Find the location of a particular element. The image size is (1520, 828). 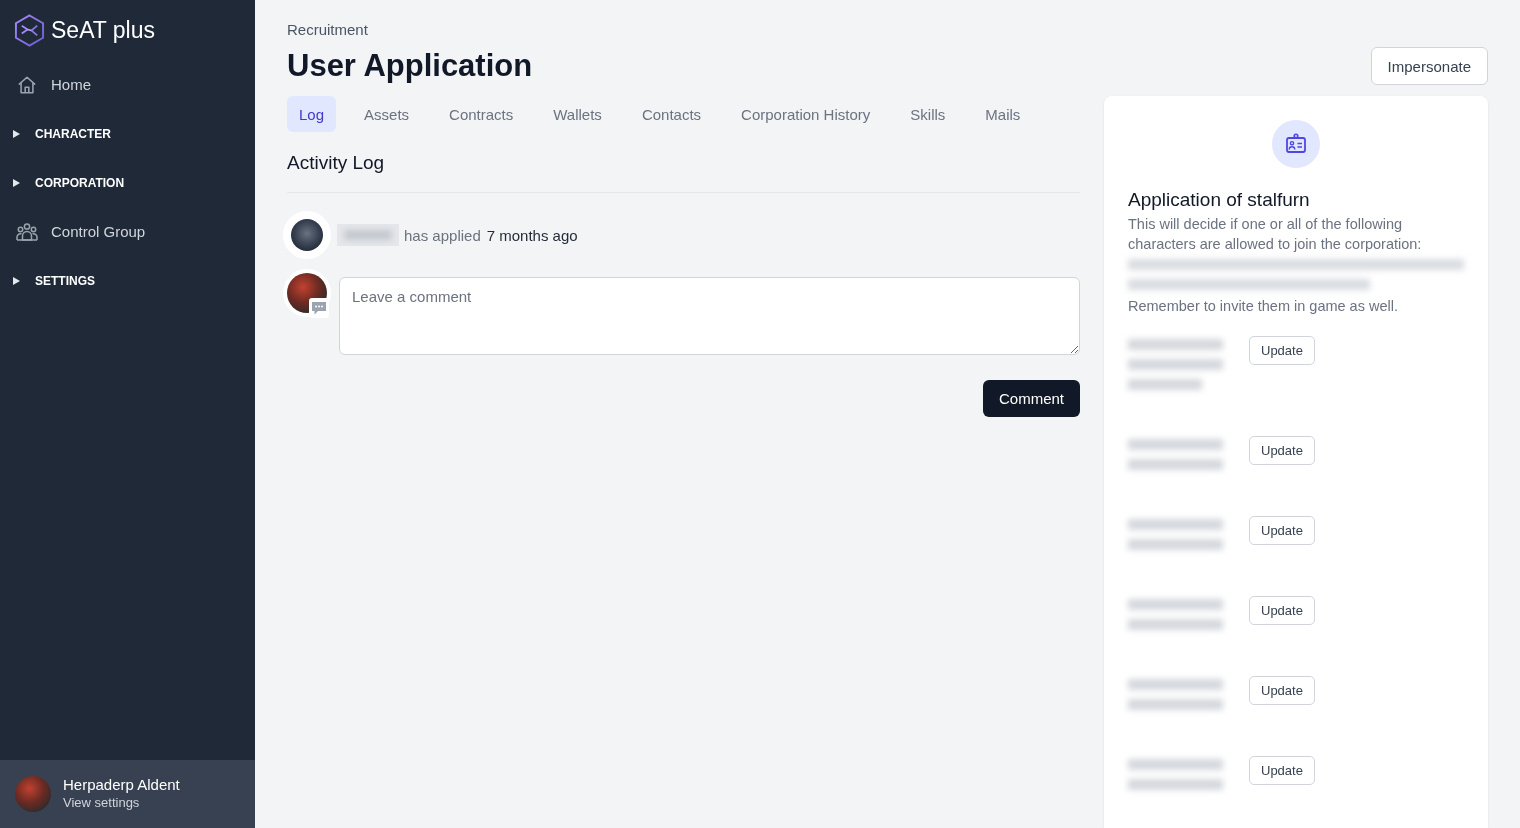

card-description: This will decide if one or all of the following characters are allowed to join the corporation: is located at coordinates (1275, 234).